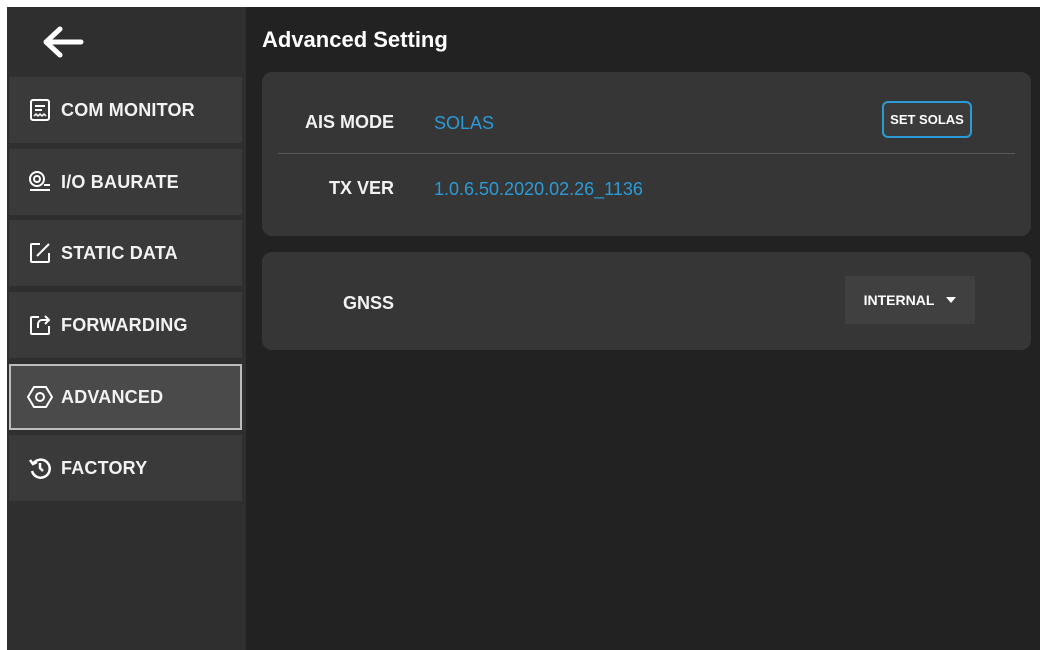 This screenshot has height=650, width=1040. I want to click on sidebar-item-static-data: STATIC DATA, so click(125, 253).